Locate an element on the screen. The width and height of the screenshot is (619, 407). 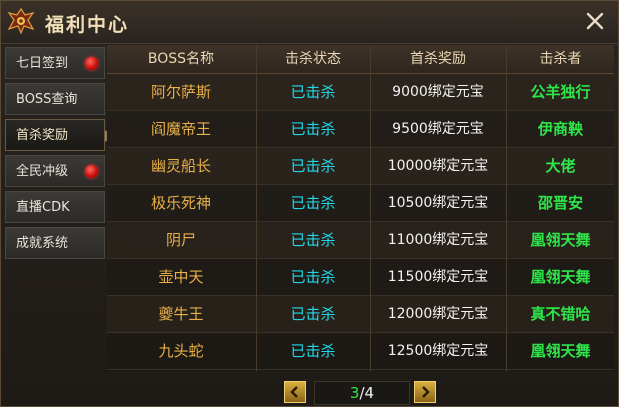
table-row: 九头蛇 已击杀 12500绑定元宝 凰翎天舞 is located at coordinates (360, 351).